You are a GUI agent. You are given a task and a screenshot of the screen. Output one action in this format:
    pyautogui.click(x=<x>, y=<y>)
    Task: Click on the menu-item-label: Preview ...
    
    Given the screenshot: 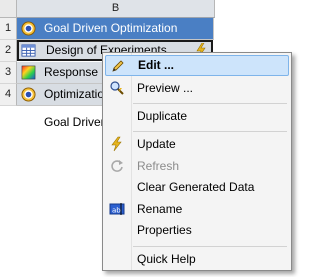 What is the action you would take?
    pyautogui.click(x=165, y=88)
    